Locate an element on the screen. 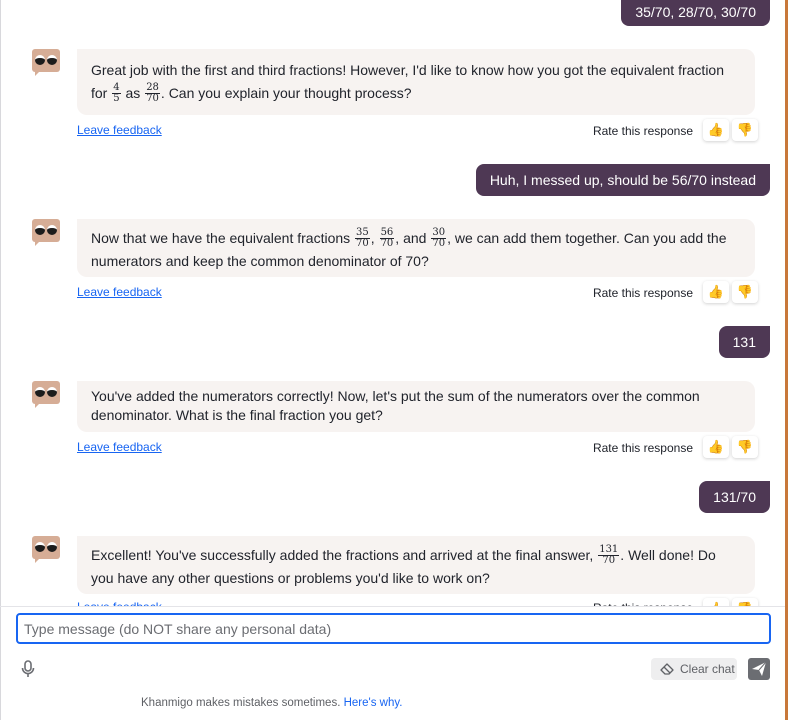 The width and height of the screenshot is (788, 720). microphone-icon is located at coordinates (28, 668).